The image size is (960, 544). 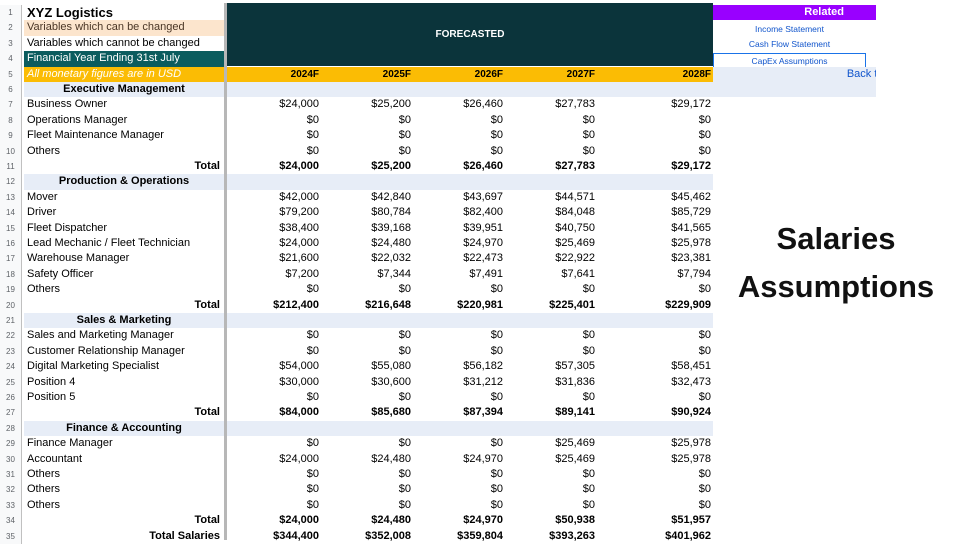 What do you see at coordinates (225, 271) in the screenshot?
I see `frozen-column-divider` at bounding box center [225, 271].